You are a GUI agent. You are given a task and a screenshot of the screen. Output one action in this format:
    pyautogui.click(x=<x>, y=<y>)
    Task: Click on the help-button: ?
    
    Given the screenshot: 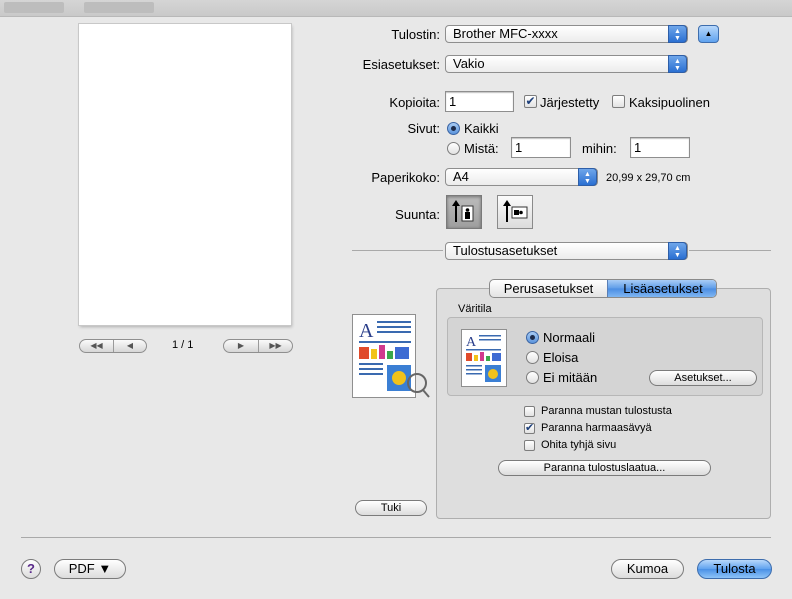 What is the action you would take?
    pyautogui.click(x=31, y=569)
    